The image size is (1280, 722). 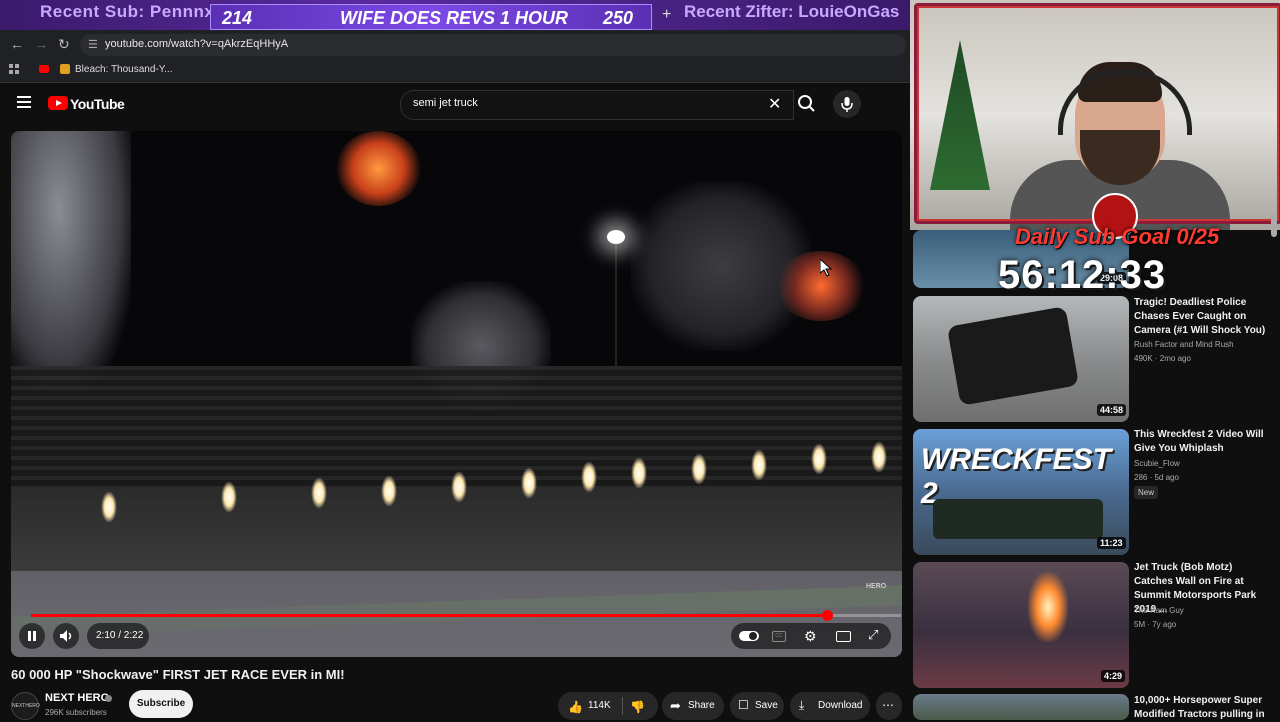 What do you see at coordinates (873, 635) in the screenshot?
I see `fullscreen-icon: ⤢` at bounding box center [873, 635].